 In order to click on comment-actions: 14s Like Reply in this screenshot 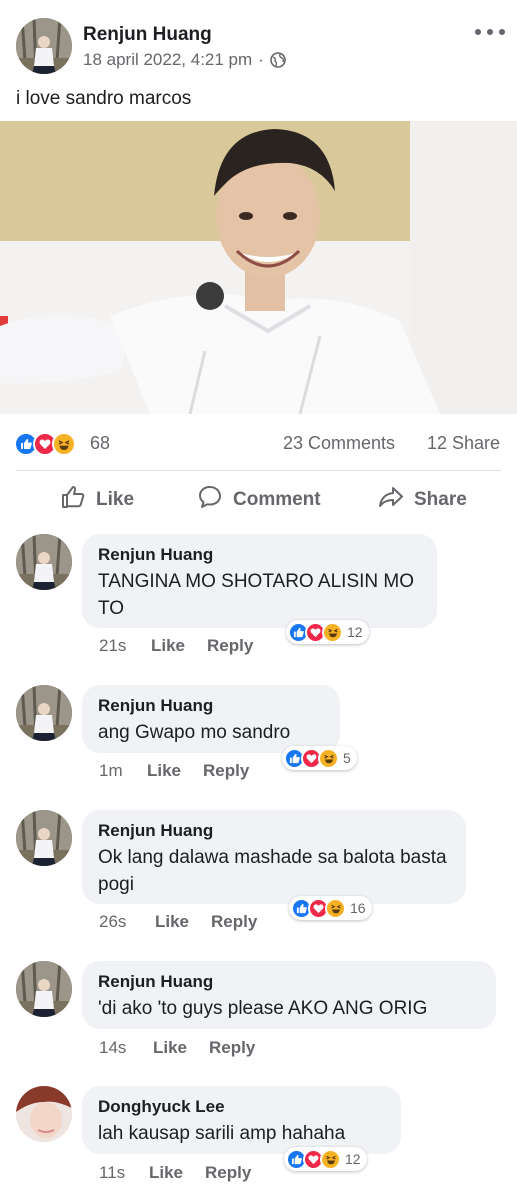, I will do `click(177, 1048)`.